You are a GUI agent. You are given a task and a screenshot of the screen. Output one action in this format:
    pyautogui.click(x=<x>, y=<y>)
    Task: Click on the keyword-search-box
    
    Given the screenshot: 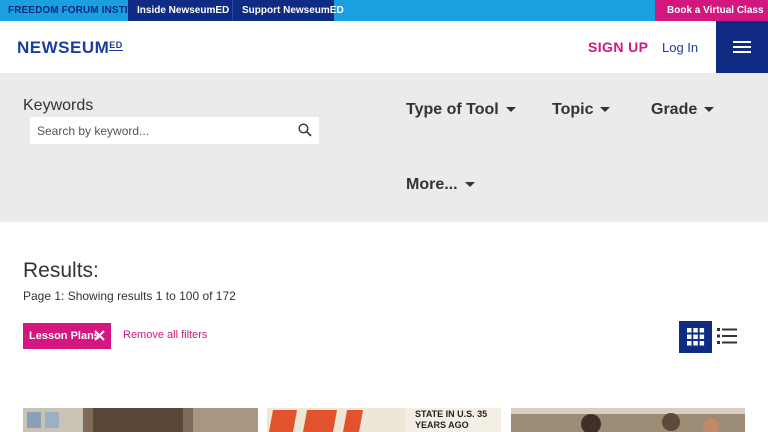 What is the action you would take?
    pyautogui.click(x=174, y=130)
    